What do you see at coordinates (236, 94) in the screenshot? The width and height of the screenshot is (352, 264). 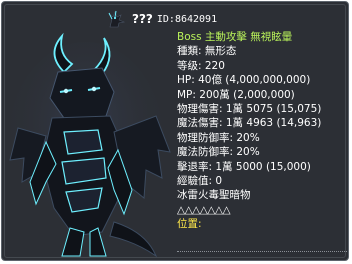 I see `monster-mp: MP: 200萬 (2,000,000)` at bounding box center [236, 94].